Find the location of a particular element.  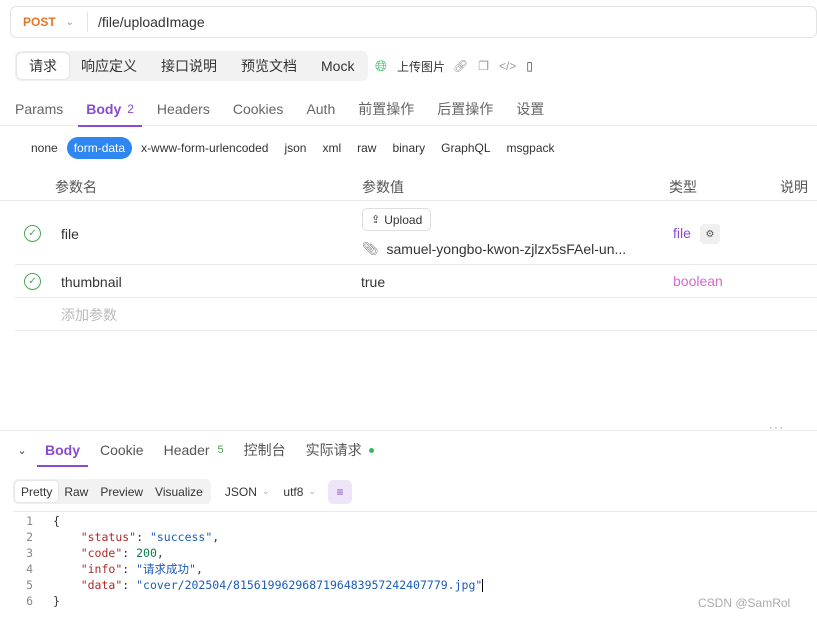

body-type-option: raw is located at coordinates (366, 148).